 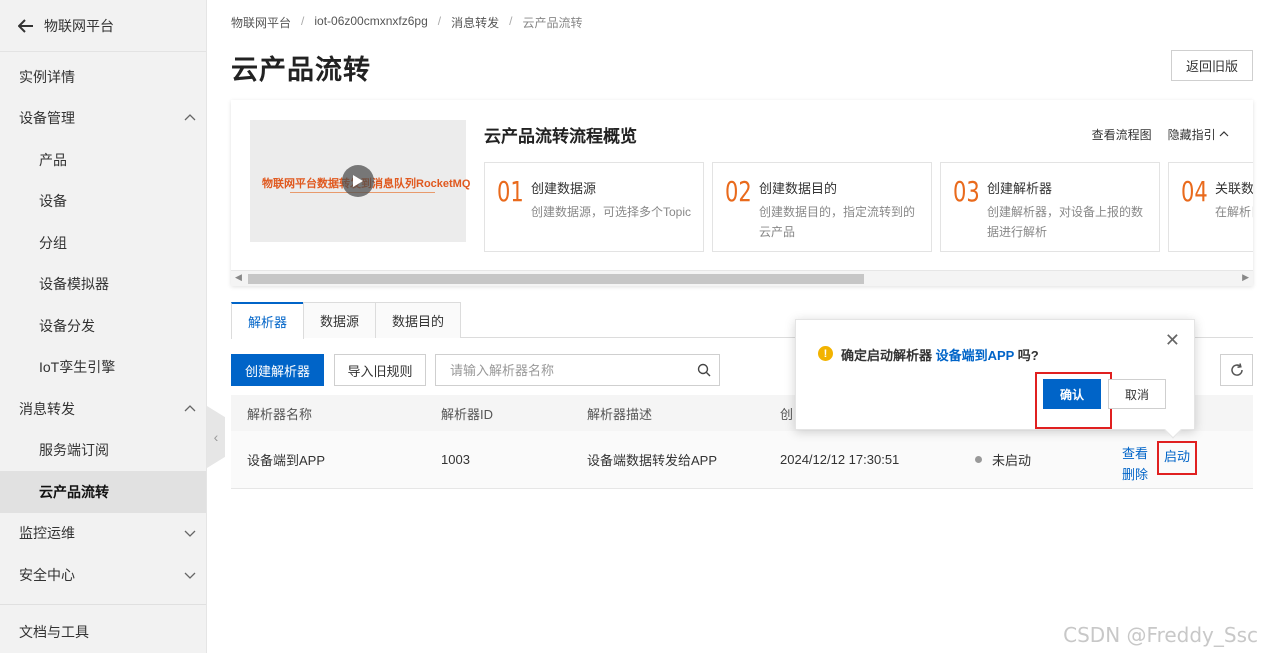 I want to click on step-number: 04, so click(x=1194, y=191).